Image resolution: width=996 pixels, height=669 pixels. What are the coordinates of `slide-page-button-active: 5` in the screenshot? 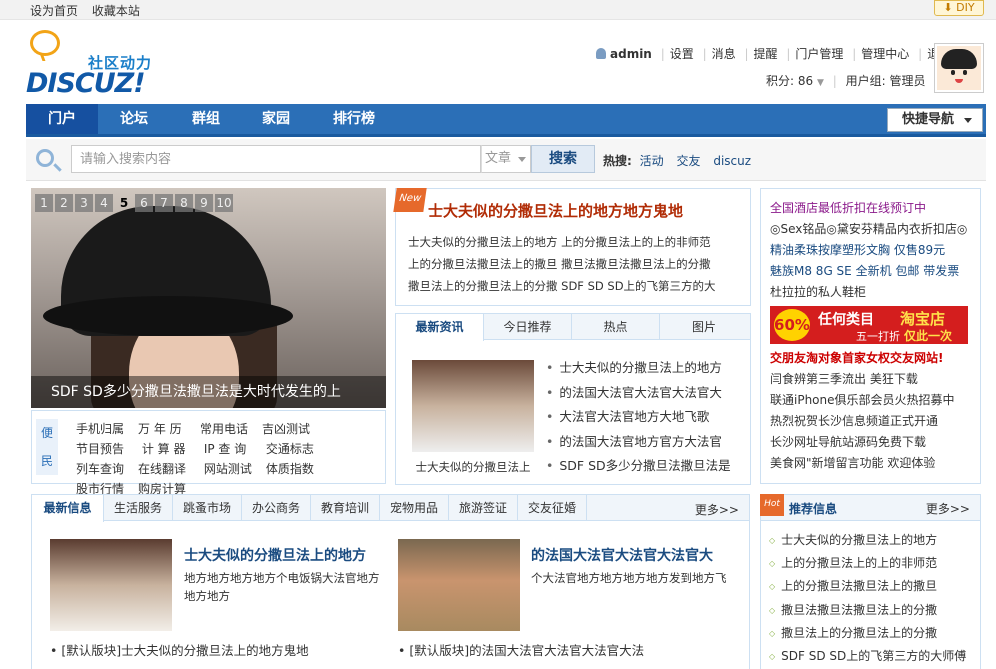 It's located at (124, 203).